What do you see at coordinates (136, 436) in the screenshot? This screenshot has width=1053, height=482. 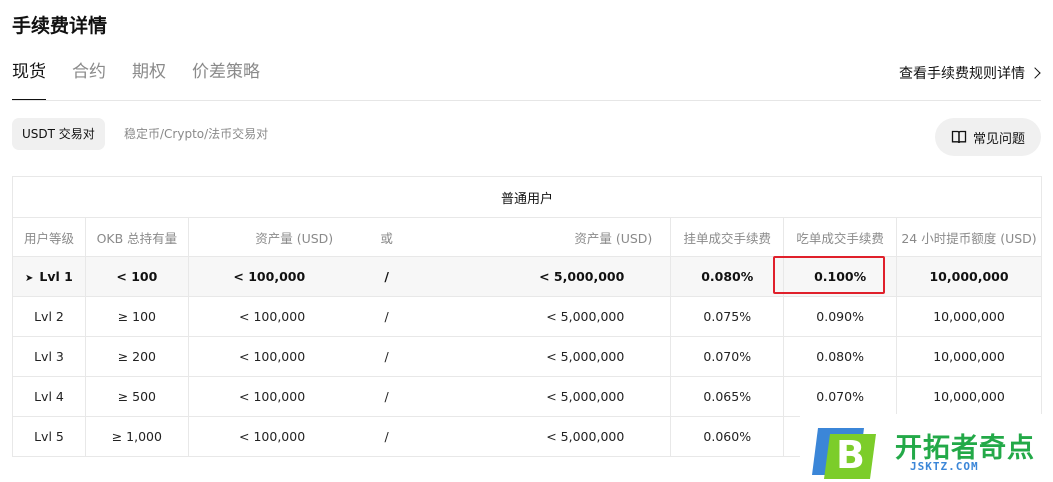 I see `cell-okb: ≥ 1,000` at bounding box center [136, 436].